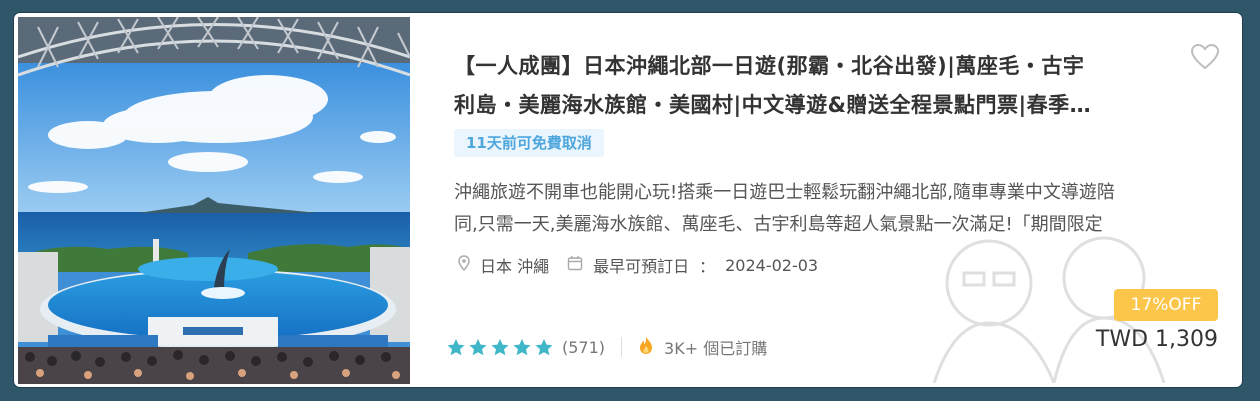  Describe the element at coordinates (772, 265) in the screenshot. I see `earliest-date-value: 2024-02-03` at that location.